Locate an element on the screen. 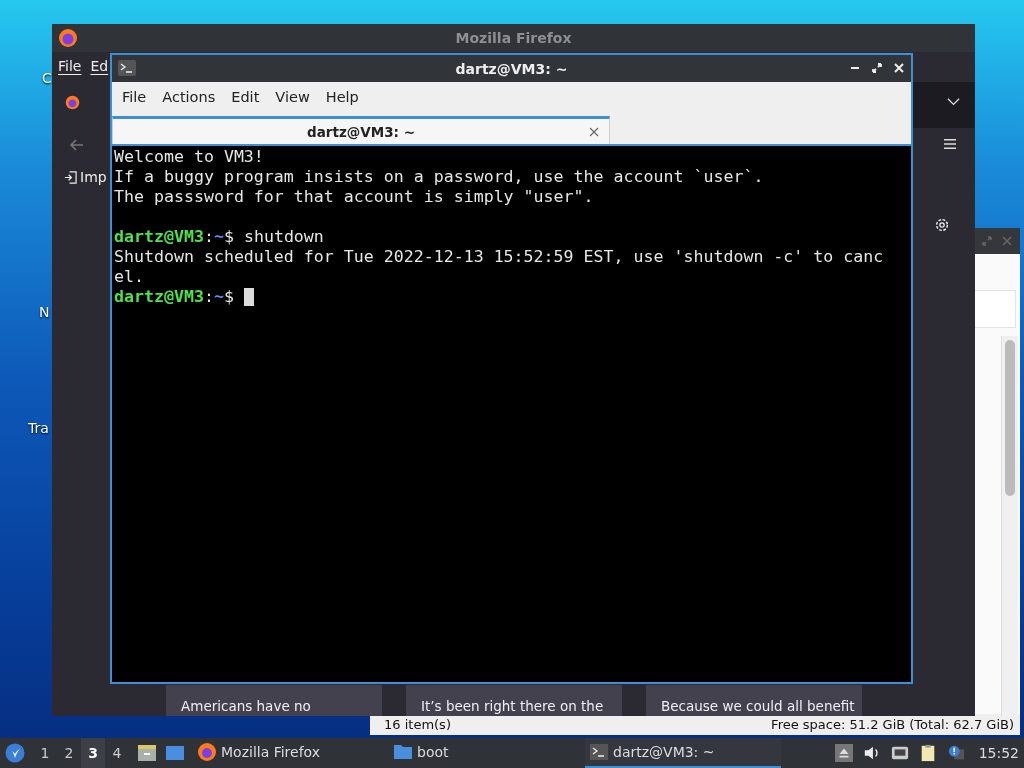 This screenshot has width=1024, height=768. file-cabinet-icon is located at coordinates (147, 753).